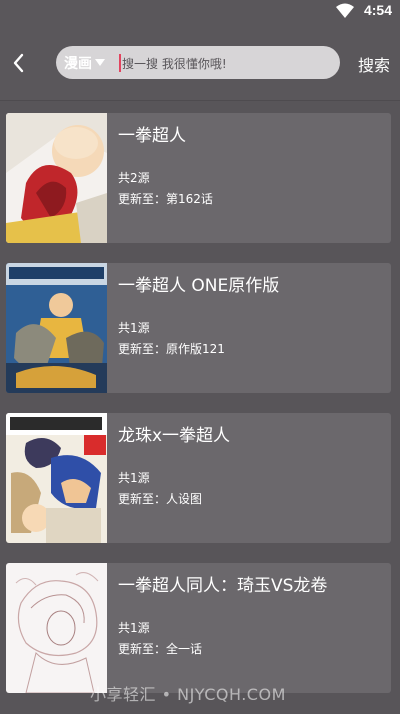 Image resolution: width=400 pixels, height=714 pixels. I want to click on result-sources: 共2源, so click(134, 178).